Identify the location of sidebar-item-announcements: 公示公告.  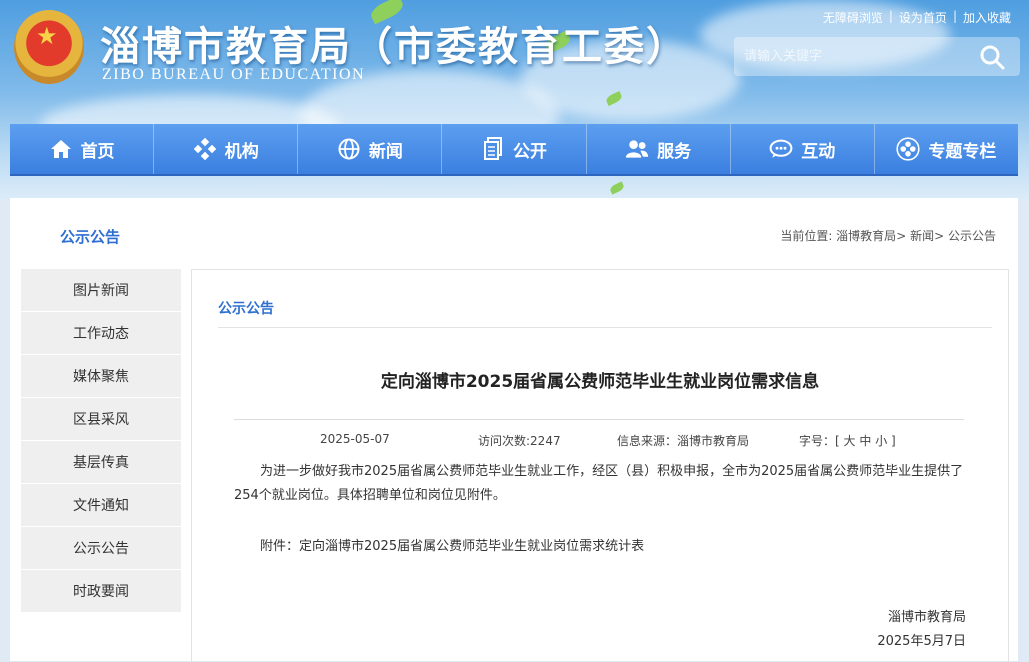
(101, 548).